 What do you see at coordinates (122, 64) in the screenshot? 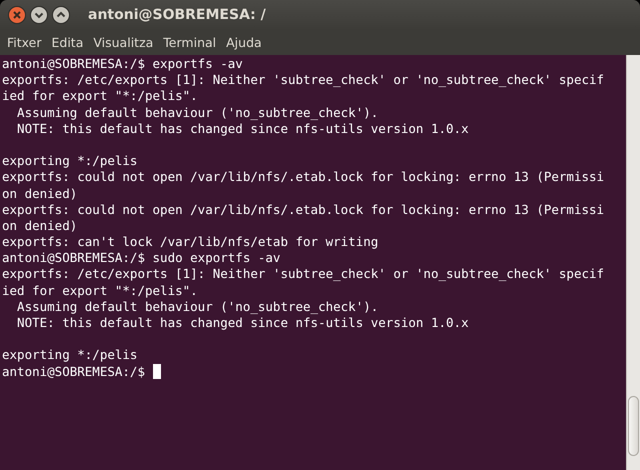
I see `terminal-line: antoni@SOBREMESA:/$ exportfs -av` at bounding box center [122, 64].